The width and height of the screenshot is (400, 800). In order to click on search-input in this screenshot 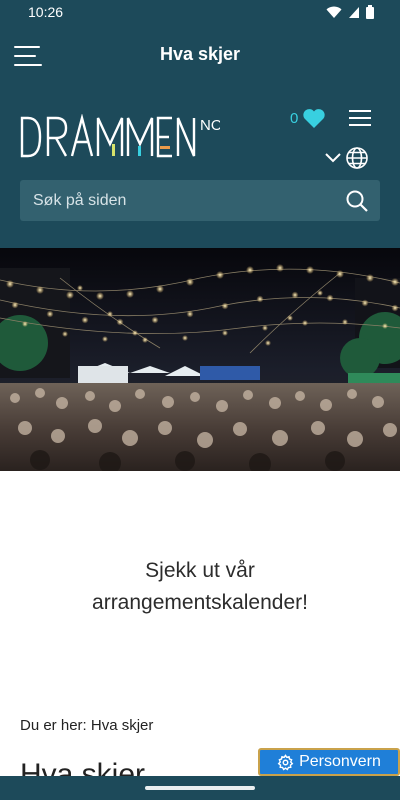, I will do `click(180, 200)`.